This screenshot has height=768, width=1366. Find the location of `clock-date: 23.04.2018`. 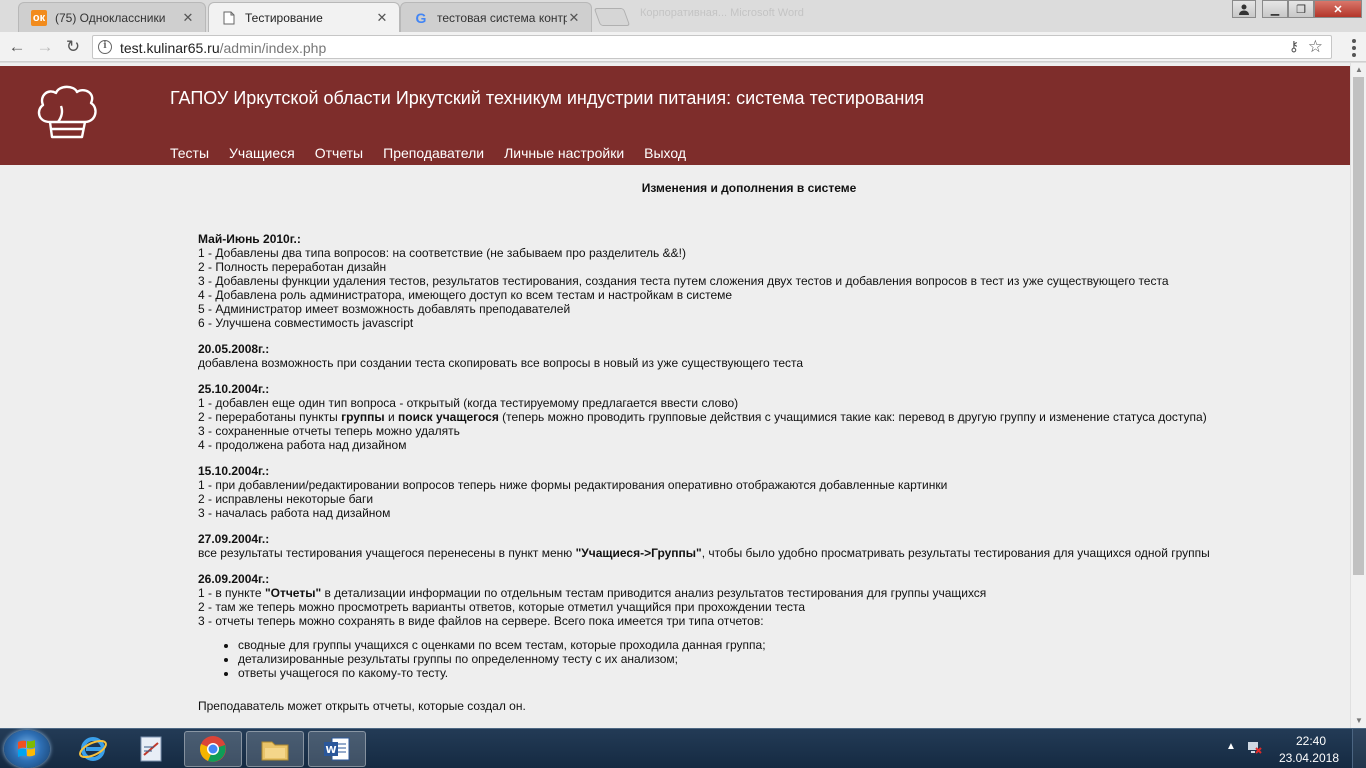

clock-date: 23.04.2018 is located at coordinates (1309, 758).